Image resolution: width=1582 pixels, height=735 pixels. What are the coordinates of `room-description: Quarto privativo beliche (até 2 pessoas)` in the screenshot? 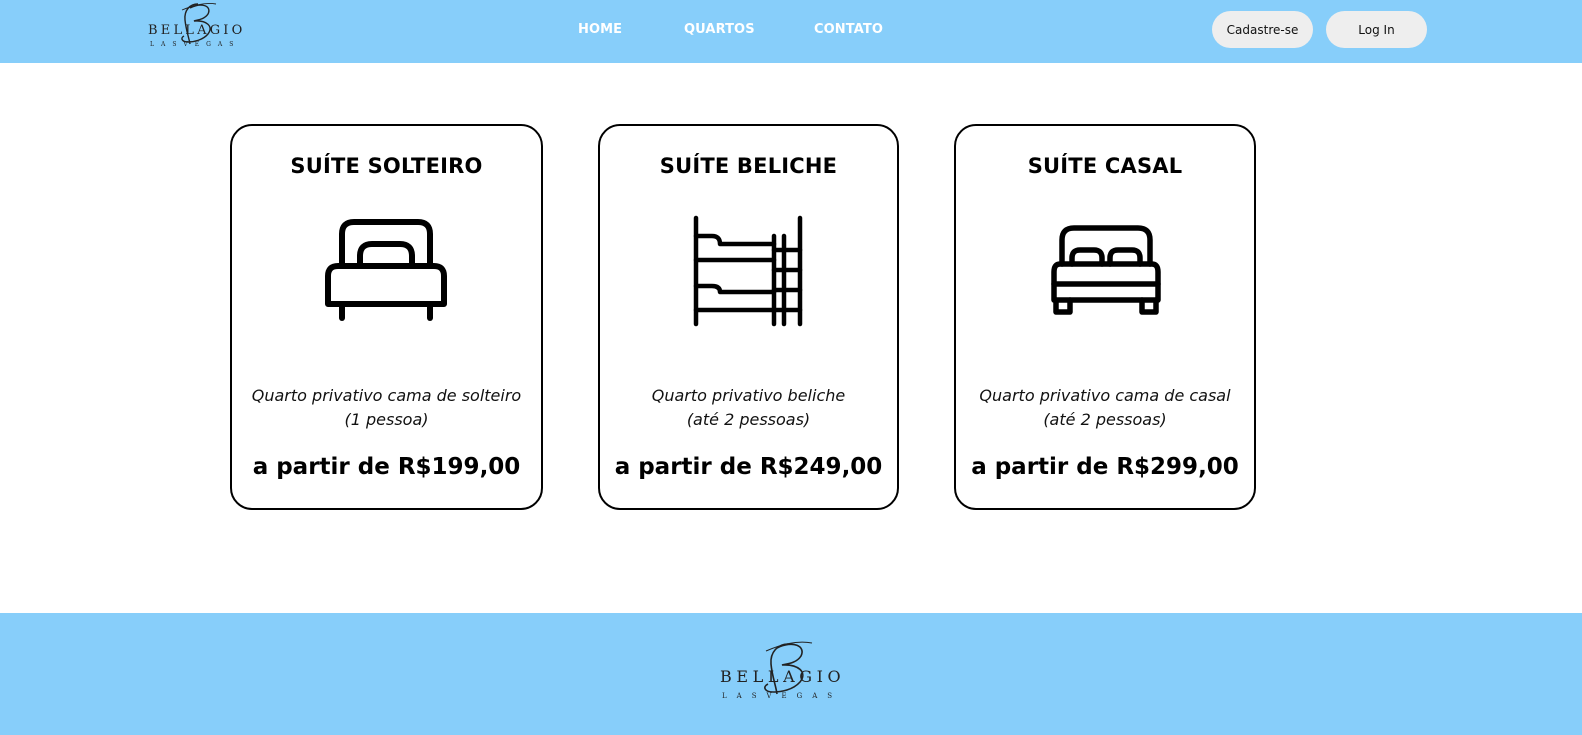 It's located at (748, 407).